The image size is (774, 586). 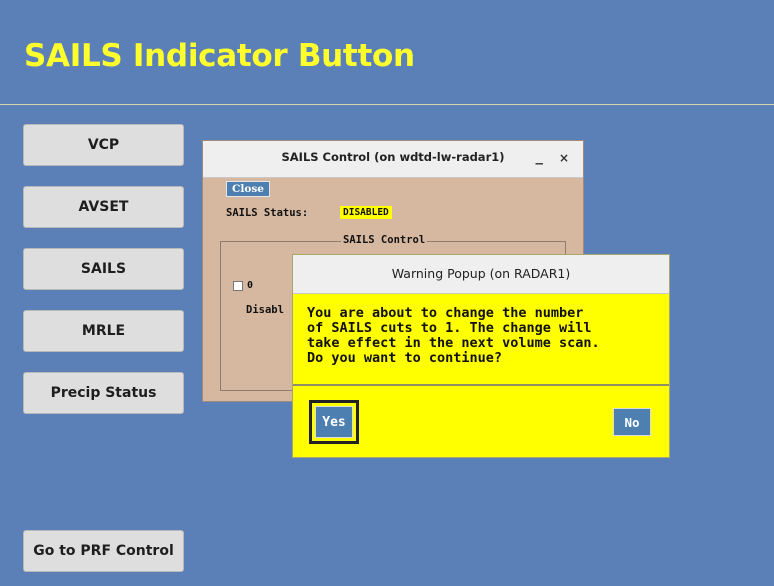 I want to click on disabled-text: Disabl, so click(x=265, y=310).